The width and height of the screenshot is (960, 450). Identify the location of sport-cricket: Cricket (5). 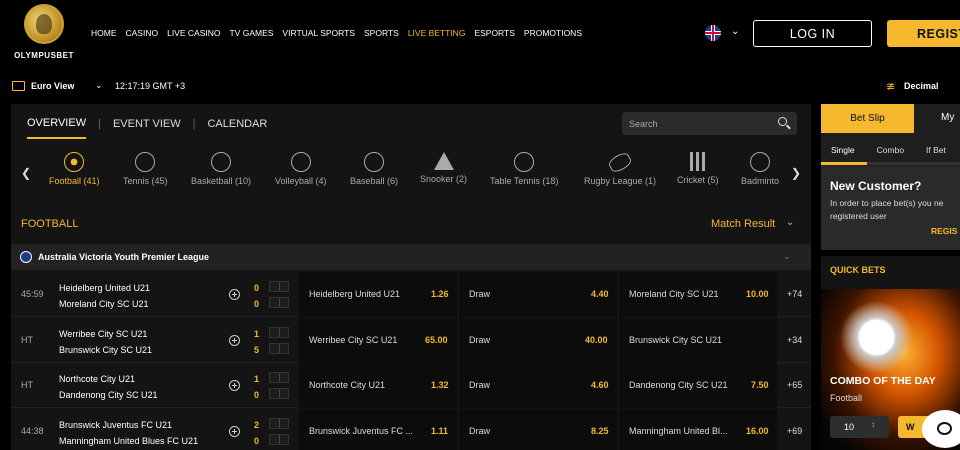
(698, 168).